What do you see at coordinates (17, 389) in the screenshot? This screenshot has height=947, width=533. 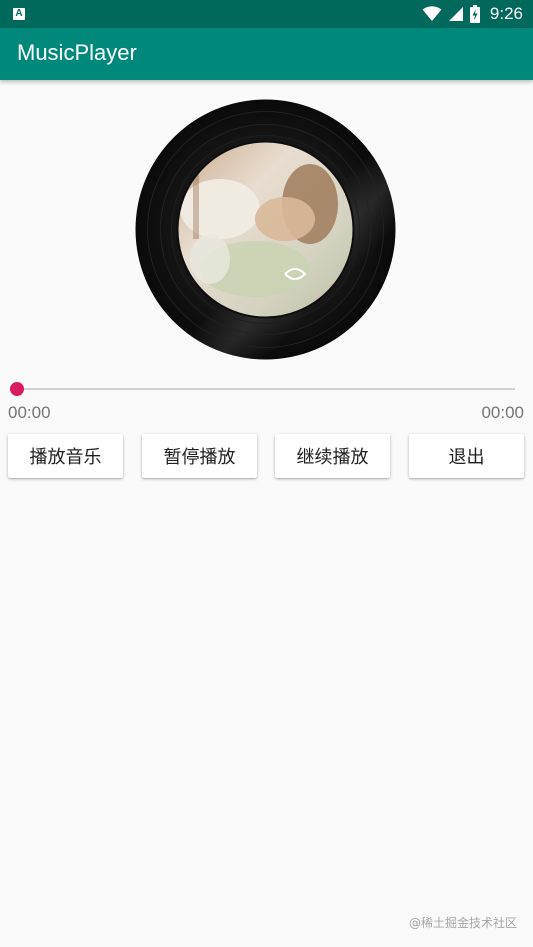 I see `seek-bar-thumb` at bounding box center [17, 389].